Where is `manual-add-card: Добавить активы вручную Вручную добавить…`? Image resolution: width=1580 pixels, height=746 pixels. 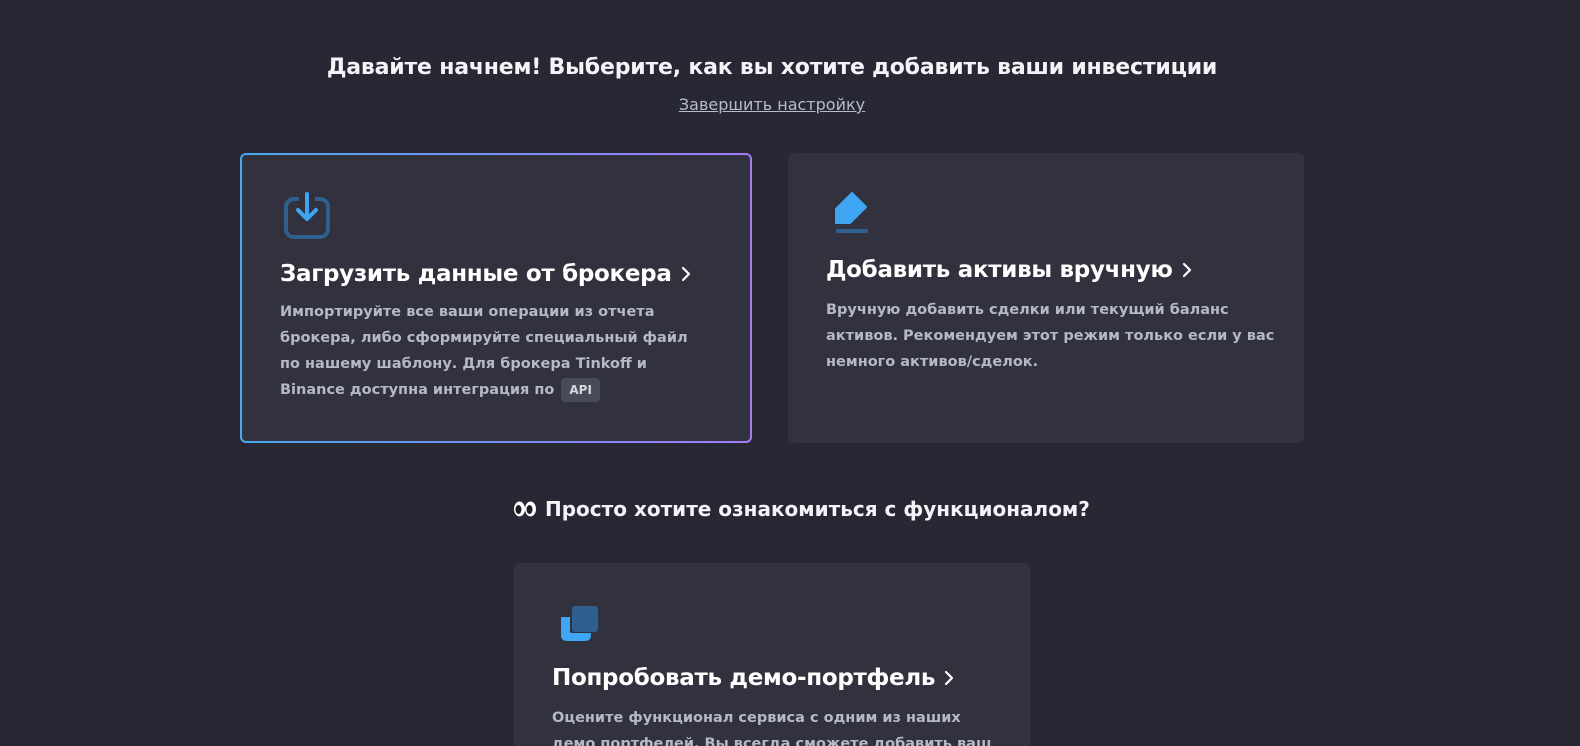 manual-add-card: Добавить активы вручную Вручную добавить… is located at coordinates (1046, 298).